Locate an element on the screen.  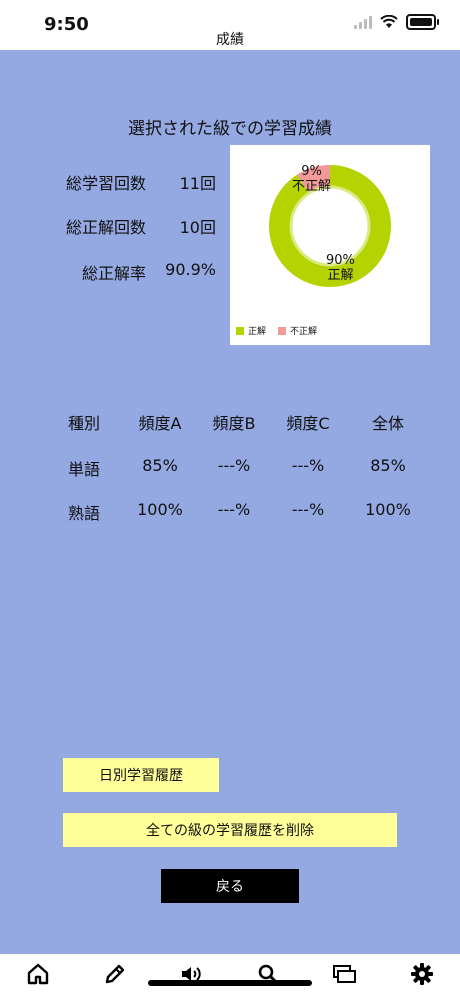
table-header: 頻度B is located at coordinates (234, 423).